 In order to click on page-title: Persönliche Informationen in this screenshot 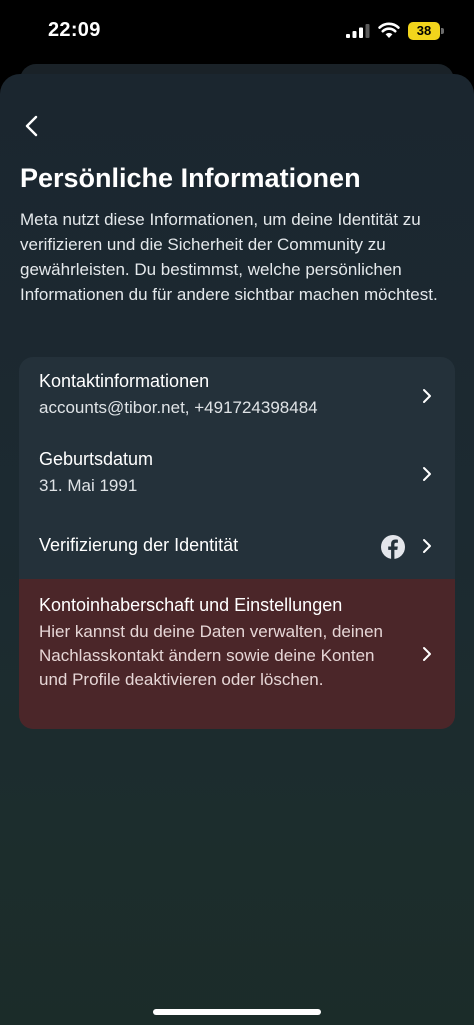, I will do `click(190, 178)`.